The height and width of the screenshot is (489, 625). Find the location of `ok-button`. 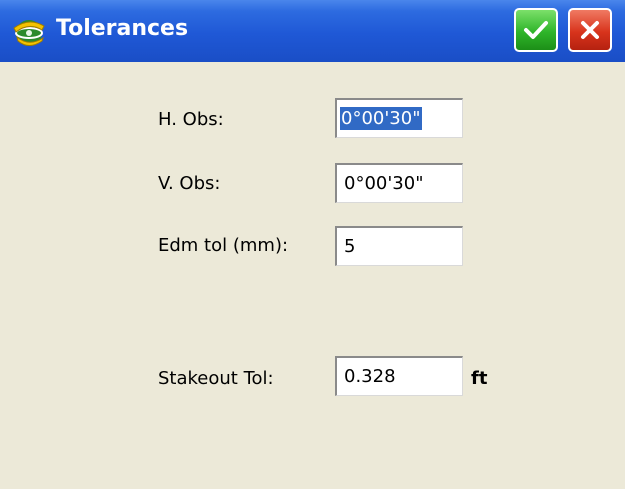

ok-button is located at coordinates (536, 30).